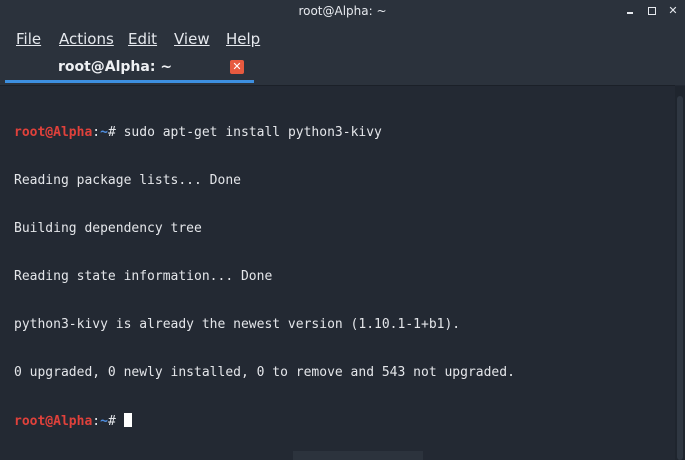 The width and height of the screenshot is (685, 460). Describe the element at coordinates (237, 67) in the screenshot. I see `tab-close-icon: ✕` at that location.